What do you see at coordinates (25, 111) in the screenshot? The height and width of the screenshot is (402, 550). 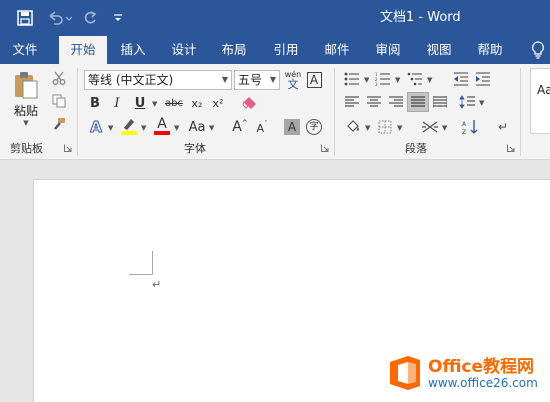 I see `paste-label: 粘贴` at bounding box center [25, 111].